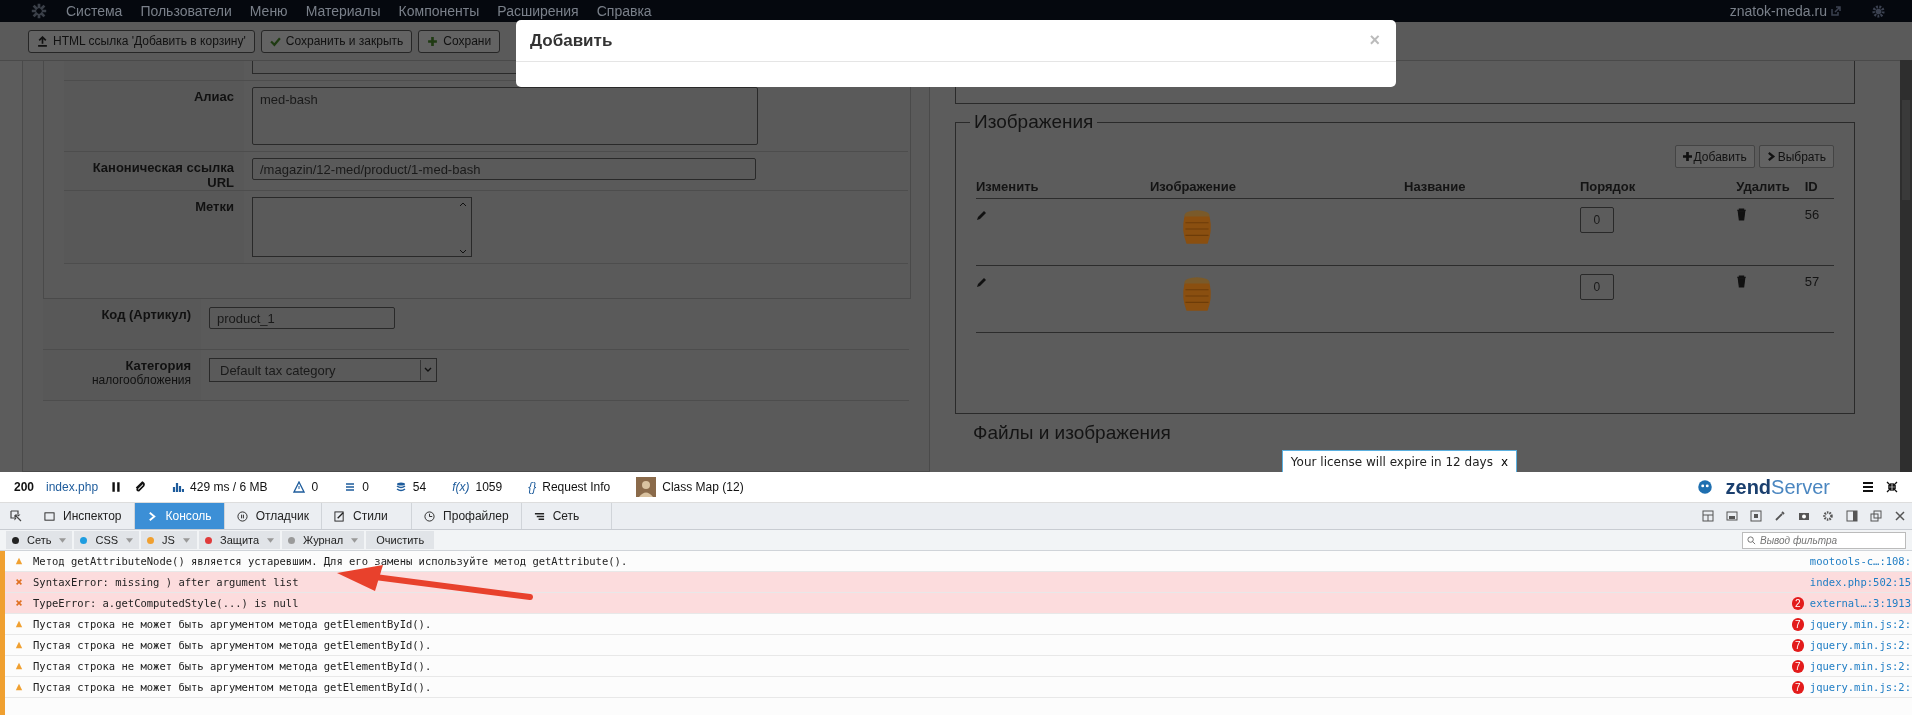 Image resolution: width=1912 pixels, height=715 pixels. What do you see at coordinates (1778, 11) in the screenshot?
I see `site-link: znatok-meda.ru` at bounding box center [1778, 11].